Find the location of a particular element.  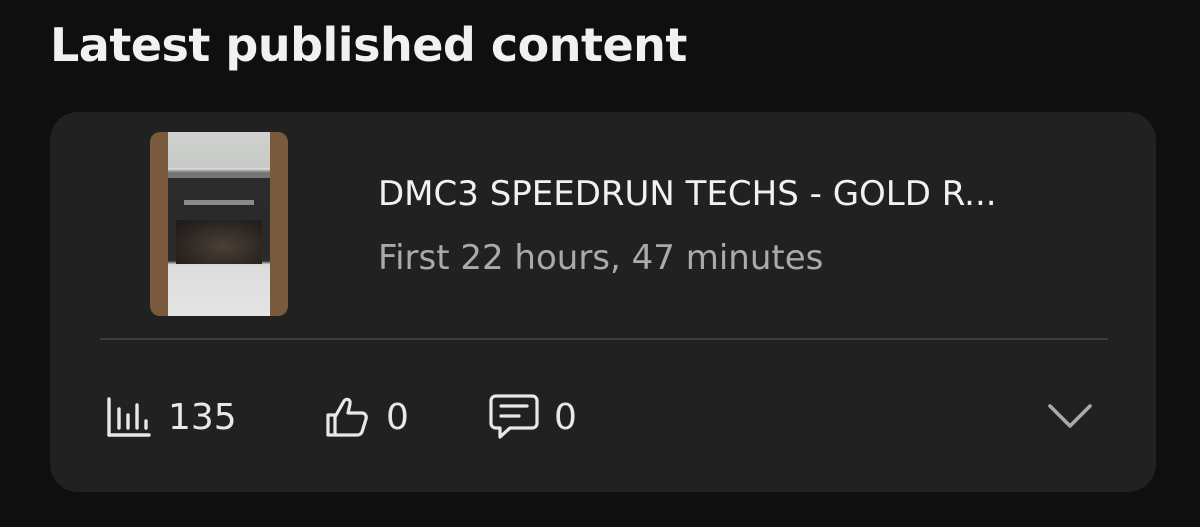

likes-stat: 0 is located at coordinates (364, 417).